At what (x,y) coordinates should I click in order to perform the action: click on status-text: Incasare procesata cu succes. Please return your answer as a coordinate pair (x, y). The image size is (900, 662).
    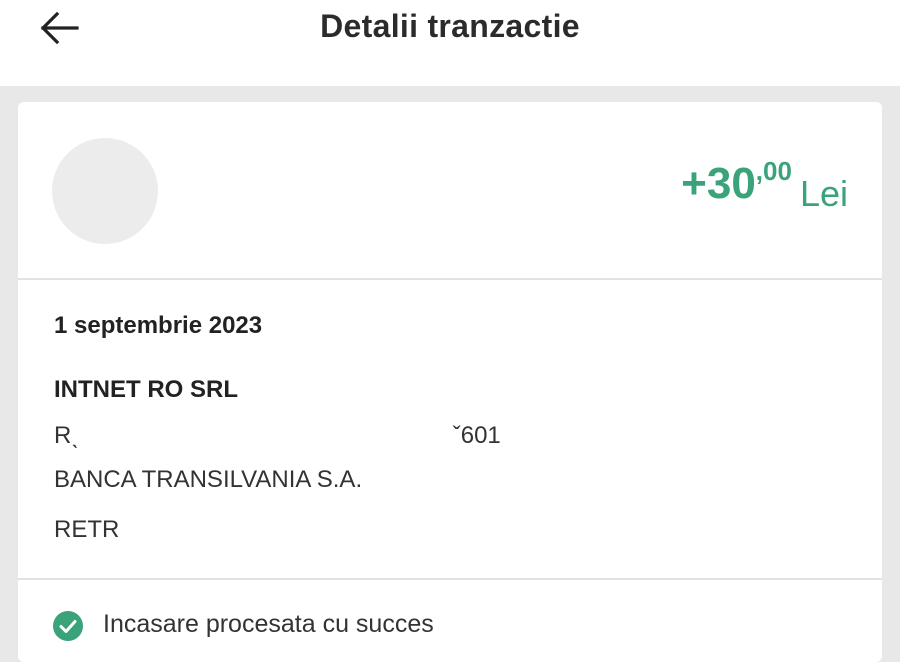
    Looking at the image, I should click on (268, 624).